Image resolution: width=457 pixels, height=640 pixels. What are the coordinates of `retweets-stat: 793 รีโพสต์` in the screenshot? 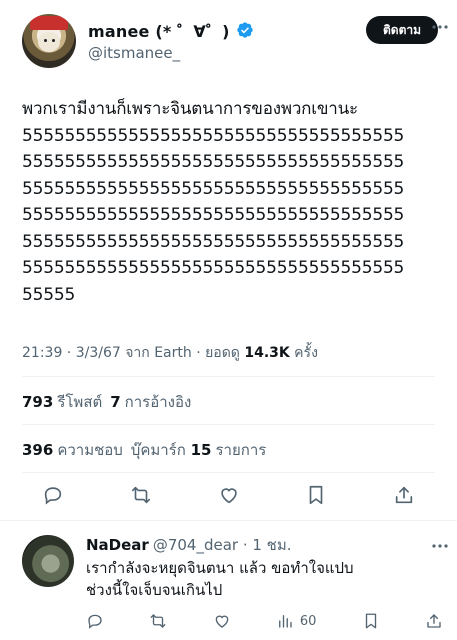 It's located at (62, 402).